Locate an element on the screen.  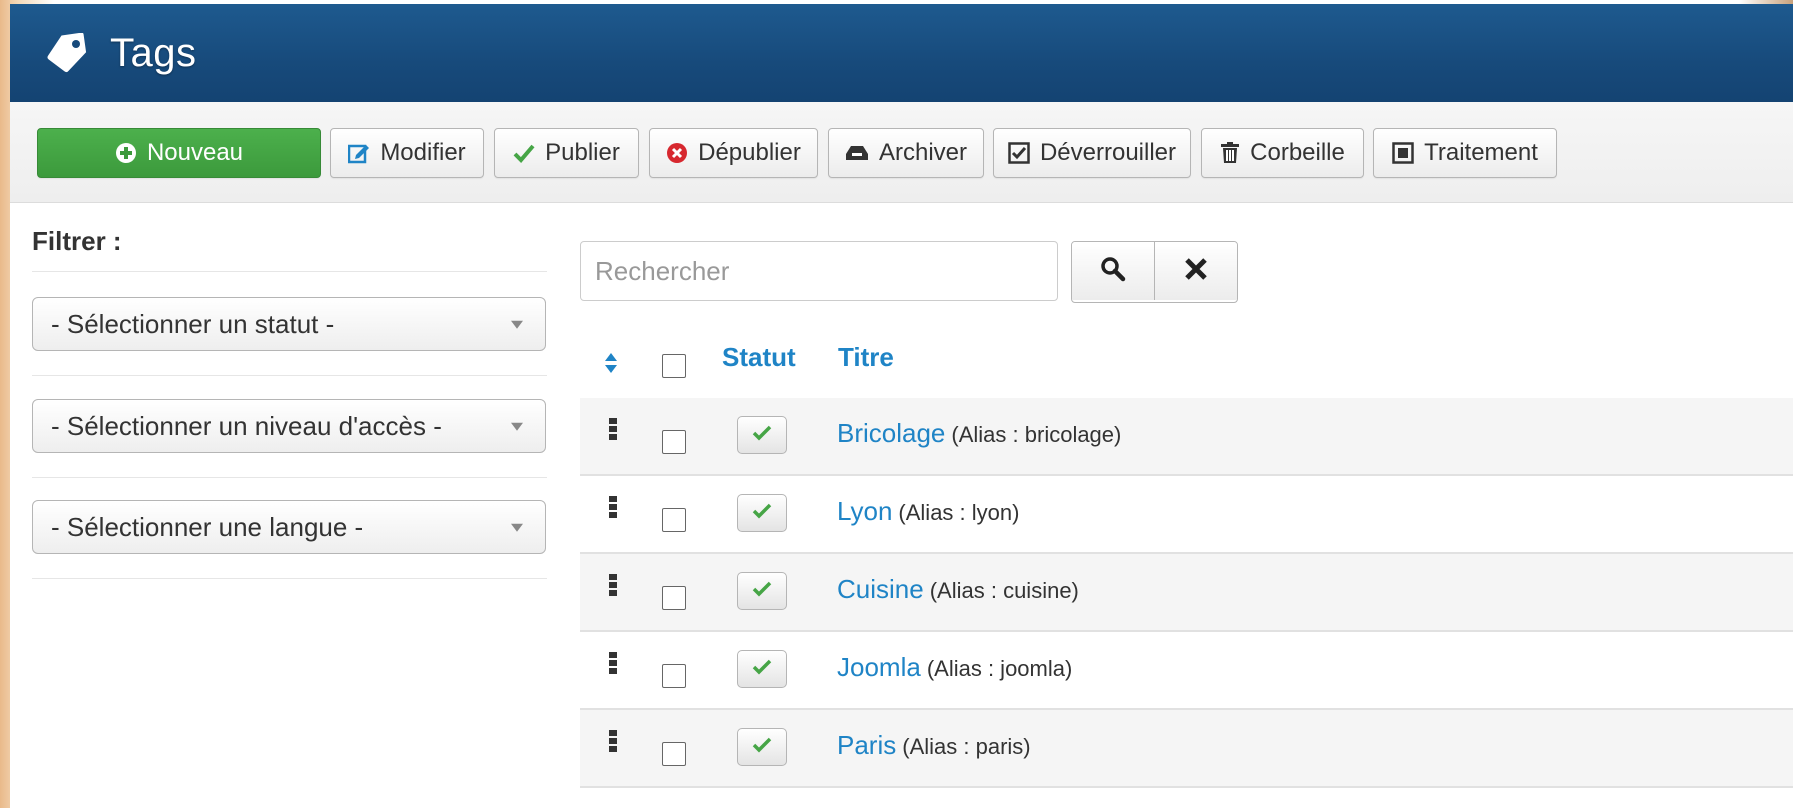
clear-button is located at coordinates (1195, 271).